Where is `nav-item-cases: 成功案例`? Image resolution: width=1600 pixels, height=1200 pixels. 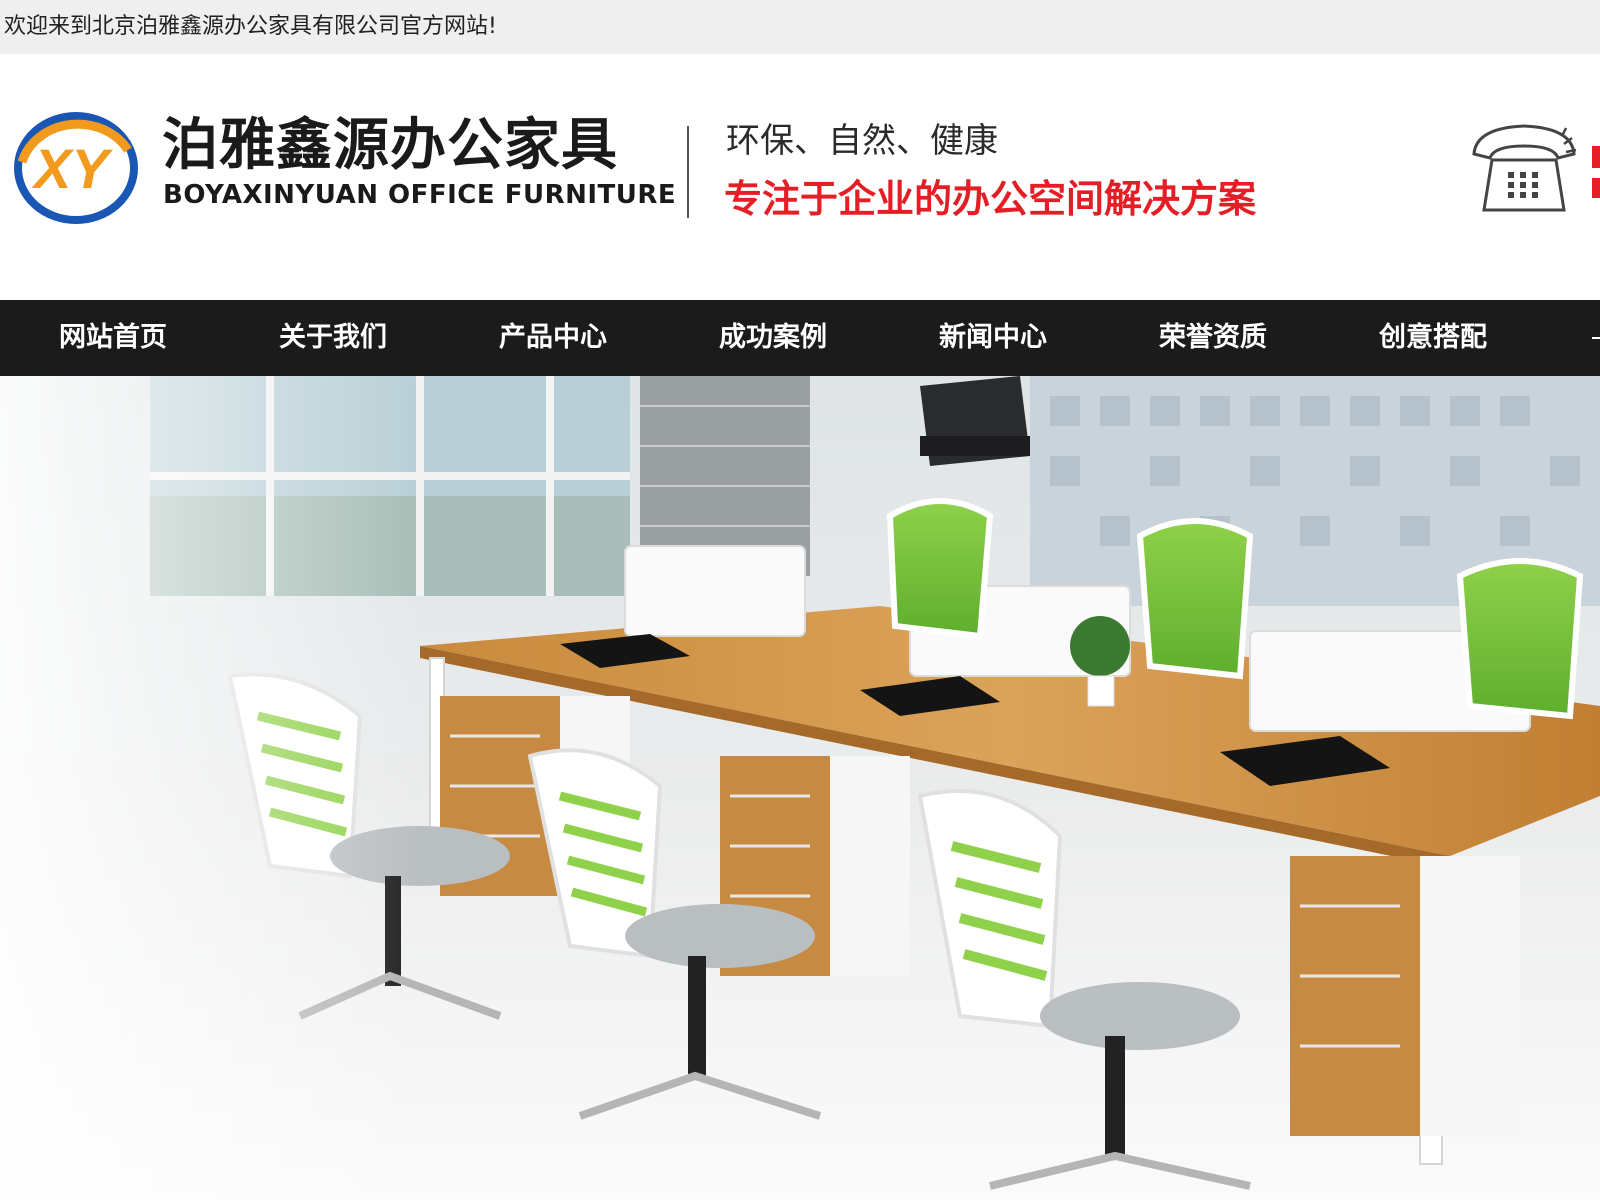 nav-item-cases: 成功案例 is located at coordinates (773, 338).